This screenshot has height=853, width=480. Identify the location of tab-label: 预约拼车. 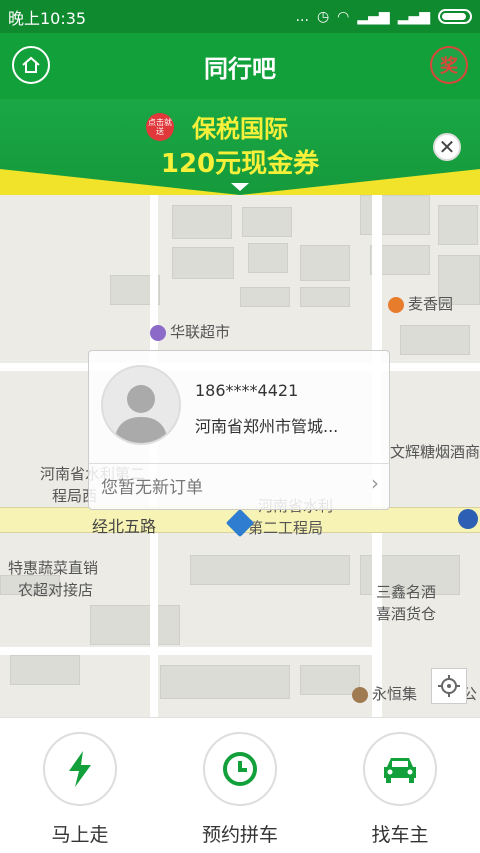
(239, 835).